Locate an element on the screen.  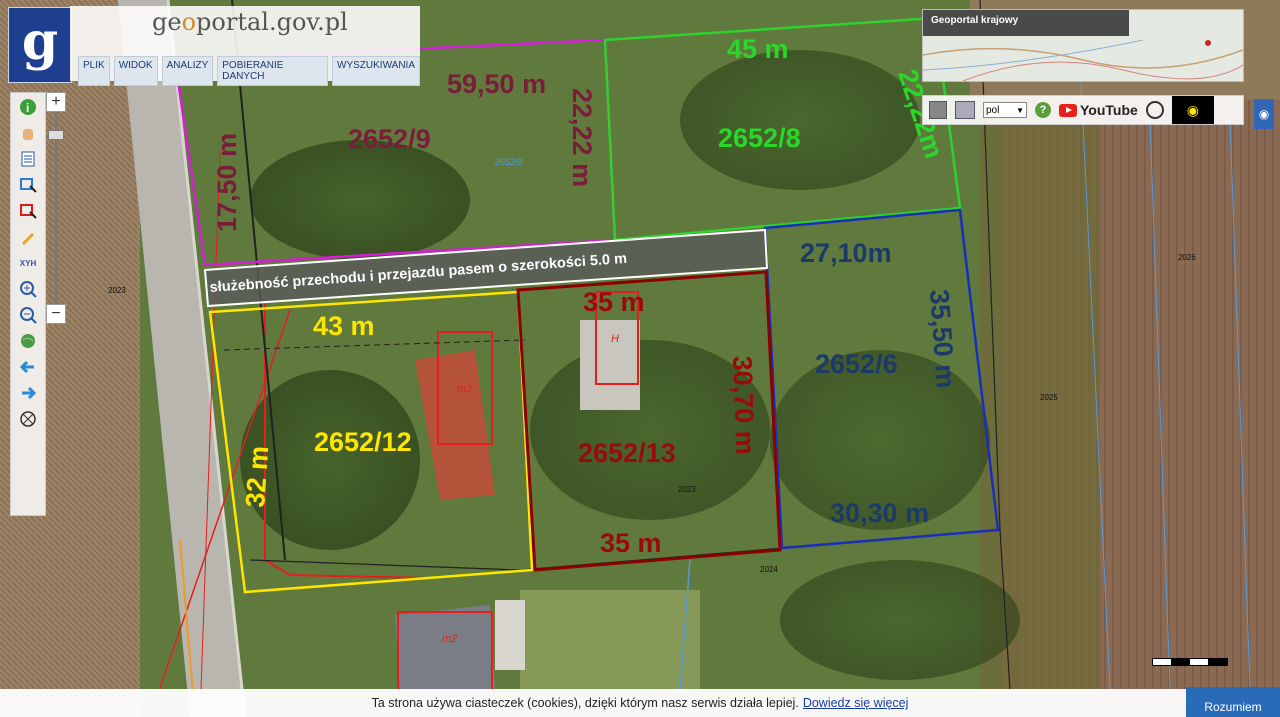
site-title-o: o is located at coordinates (189, 22).